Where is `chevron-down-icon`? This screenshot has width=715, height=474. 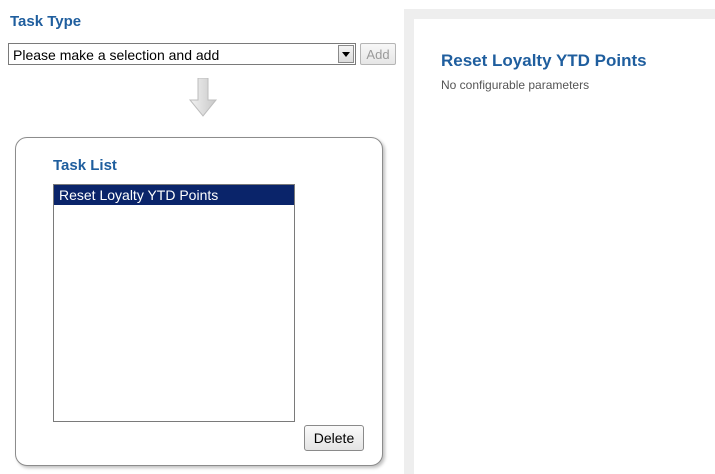
chevron-down-icon is located at coordinates (346, 54).